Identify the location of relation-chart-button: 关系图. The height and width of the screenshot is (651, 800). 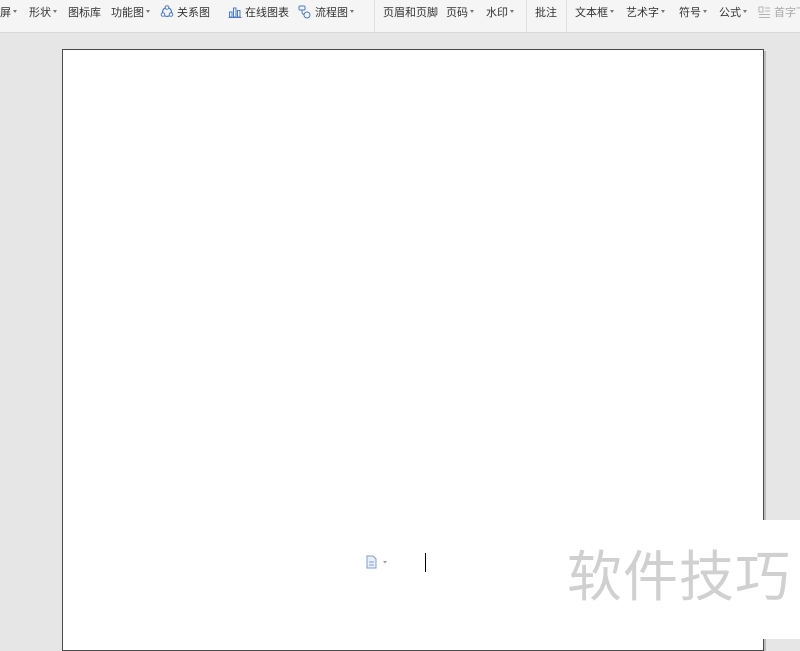
(185, 13).